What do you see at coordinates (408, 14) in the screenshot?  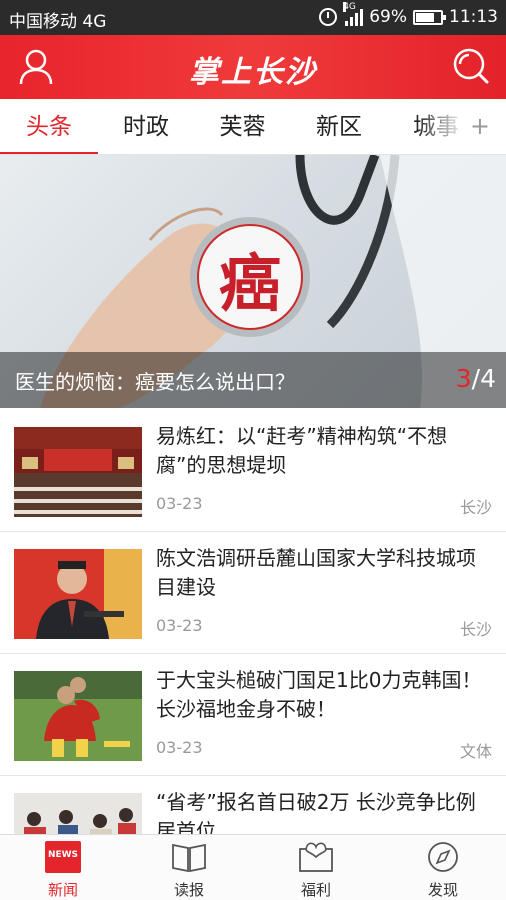 I see `status-indicators: 4G 69% 11:13` at bounding box center [408, 14].